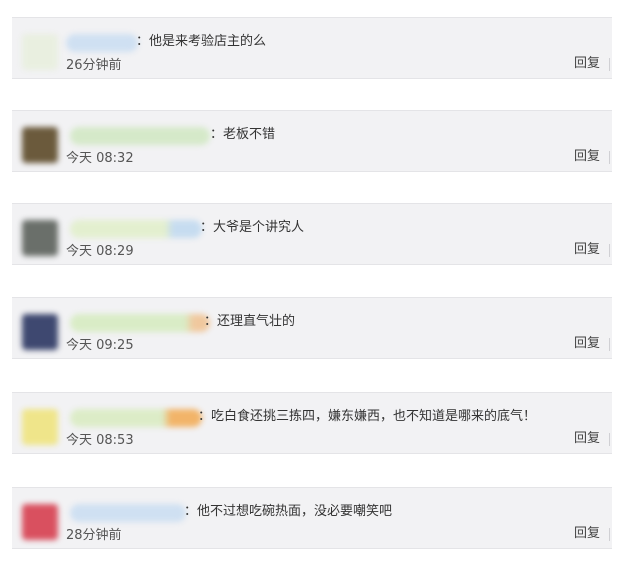 This screenshot has height=565, width=641. What do you see at coordinates (201, 41) in the screenshot?
I see `comment-text: ：他是来考验店主的么` at bounding box center [201, 41].